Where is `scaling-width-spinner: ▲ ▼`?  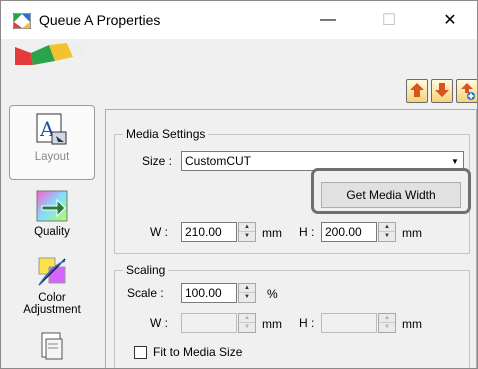 scaling-width-spinner: ▲ ▼ is located at coordinates (247, 323).